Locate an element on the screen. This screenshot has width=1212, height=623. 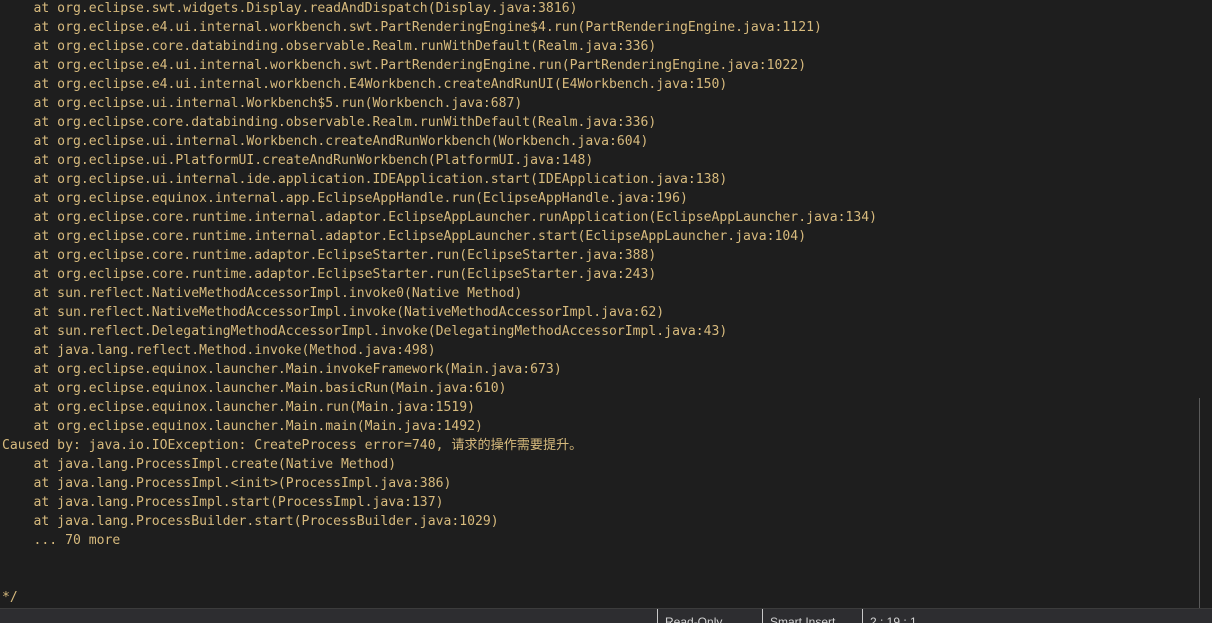
status-insert-mode-text: Smart Insert is located at coordinates (803, 619).